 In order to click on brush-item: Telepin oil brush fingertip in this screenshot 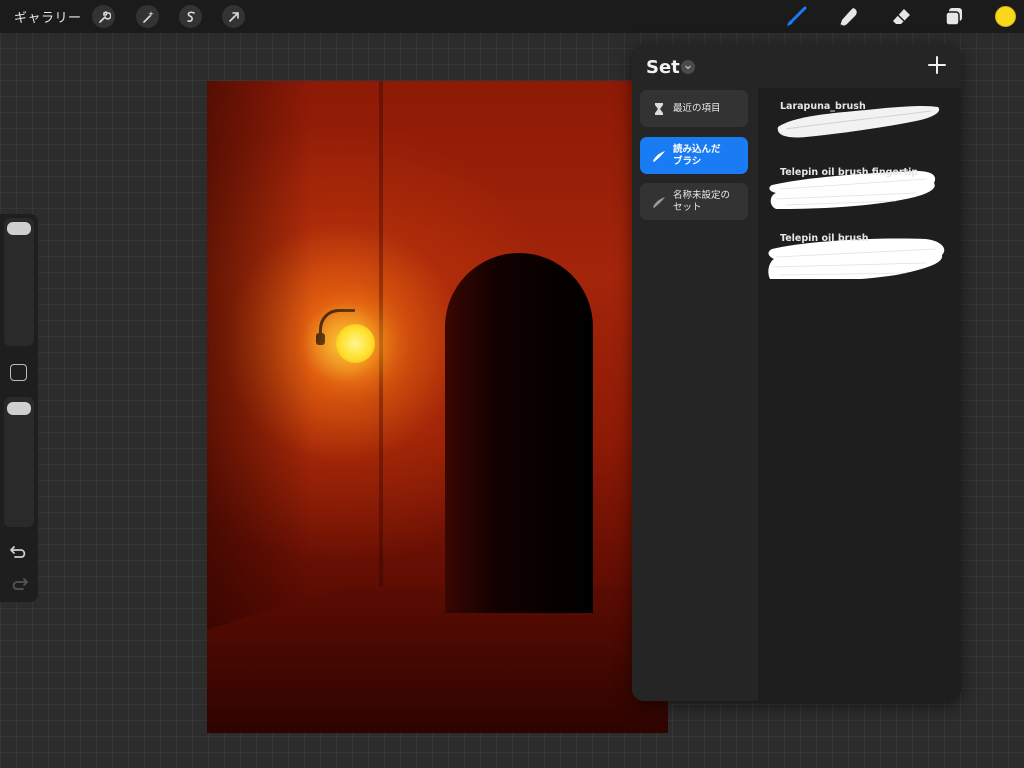, I will do `click(858, 184)`.